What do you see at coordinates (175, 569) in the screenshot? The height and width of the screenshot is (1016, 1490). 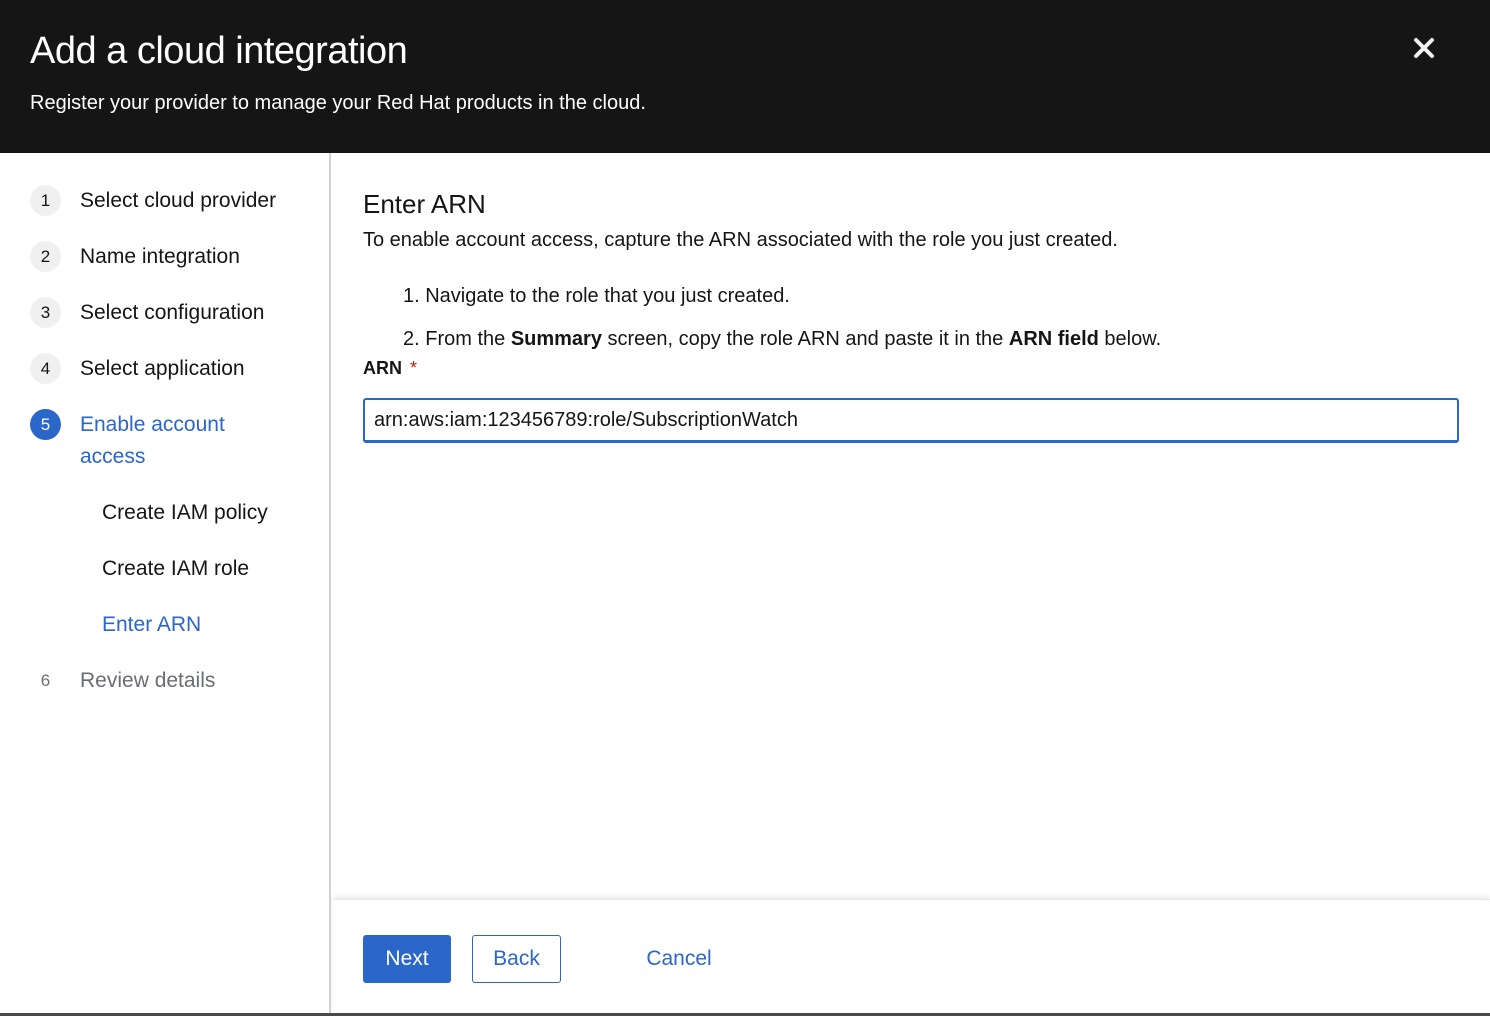 I see `nav-substep-create-iam-role: Create IAM role` at bounding box center [175, 569].